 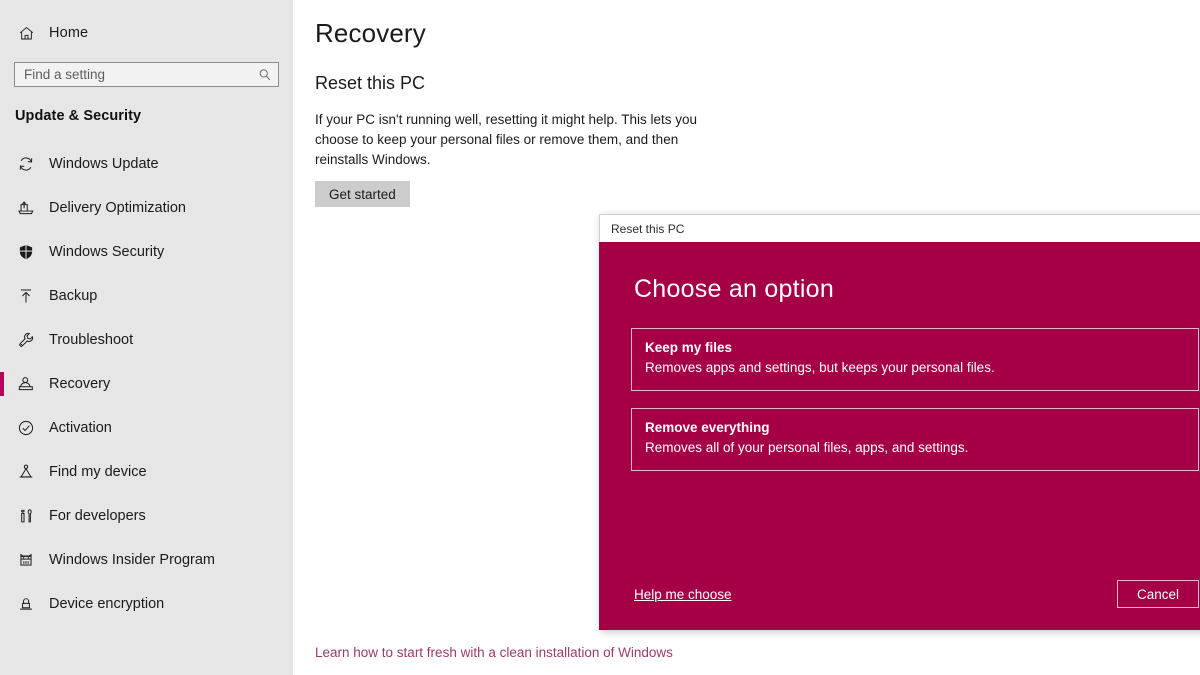 What do you see at coordinates (140, 74) in the screenshot?
I see `search-input` at bounding box center [140, 74].